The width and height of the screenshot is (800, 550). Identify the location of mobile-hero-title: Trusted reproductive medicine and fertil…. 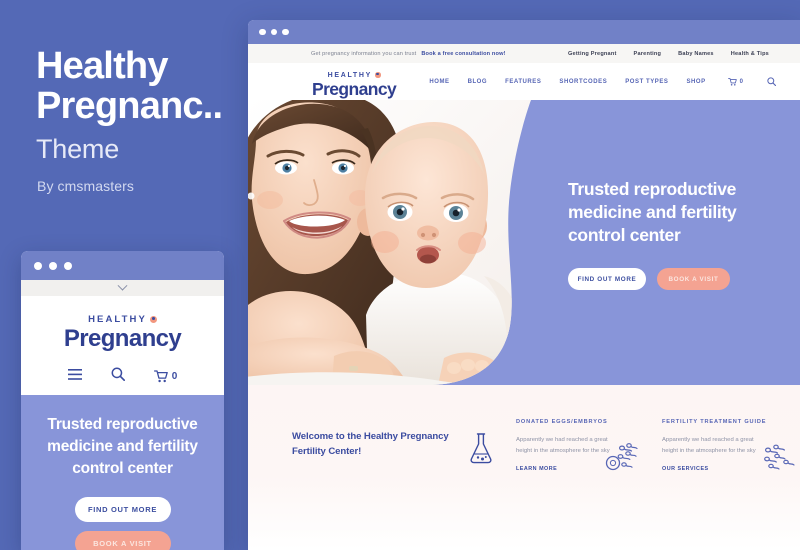
(122, 446).